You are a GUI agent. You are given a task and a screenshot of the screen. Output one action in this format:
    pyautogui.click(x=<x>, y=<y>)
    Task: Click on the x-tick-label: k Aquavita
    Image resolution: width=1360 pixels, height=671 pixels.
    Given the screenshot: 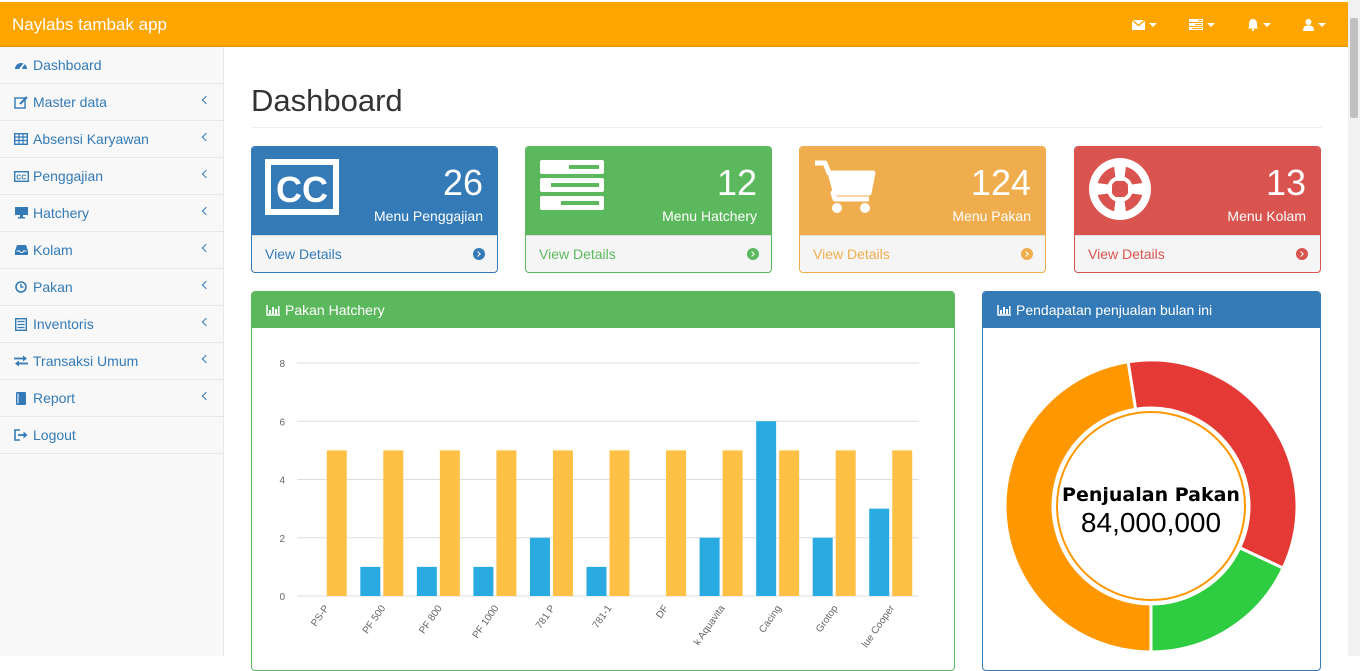 What is the action you would take?
    pyautogui.click(x=710, y=625)
    